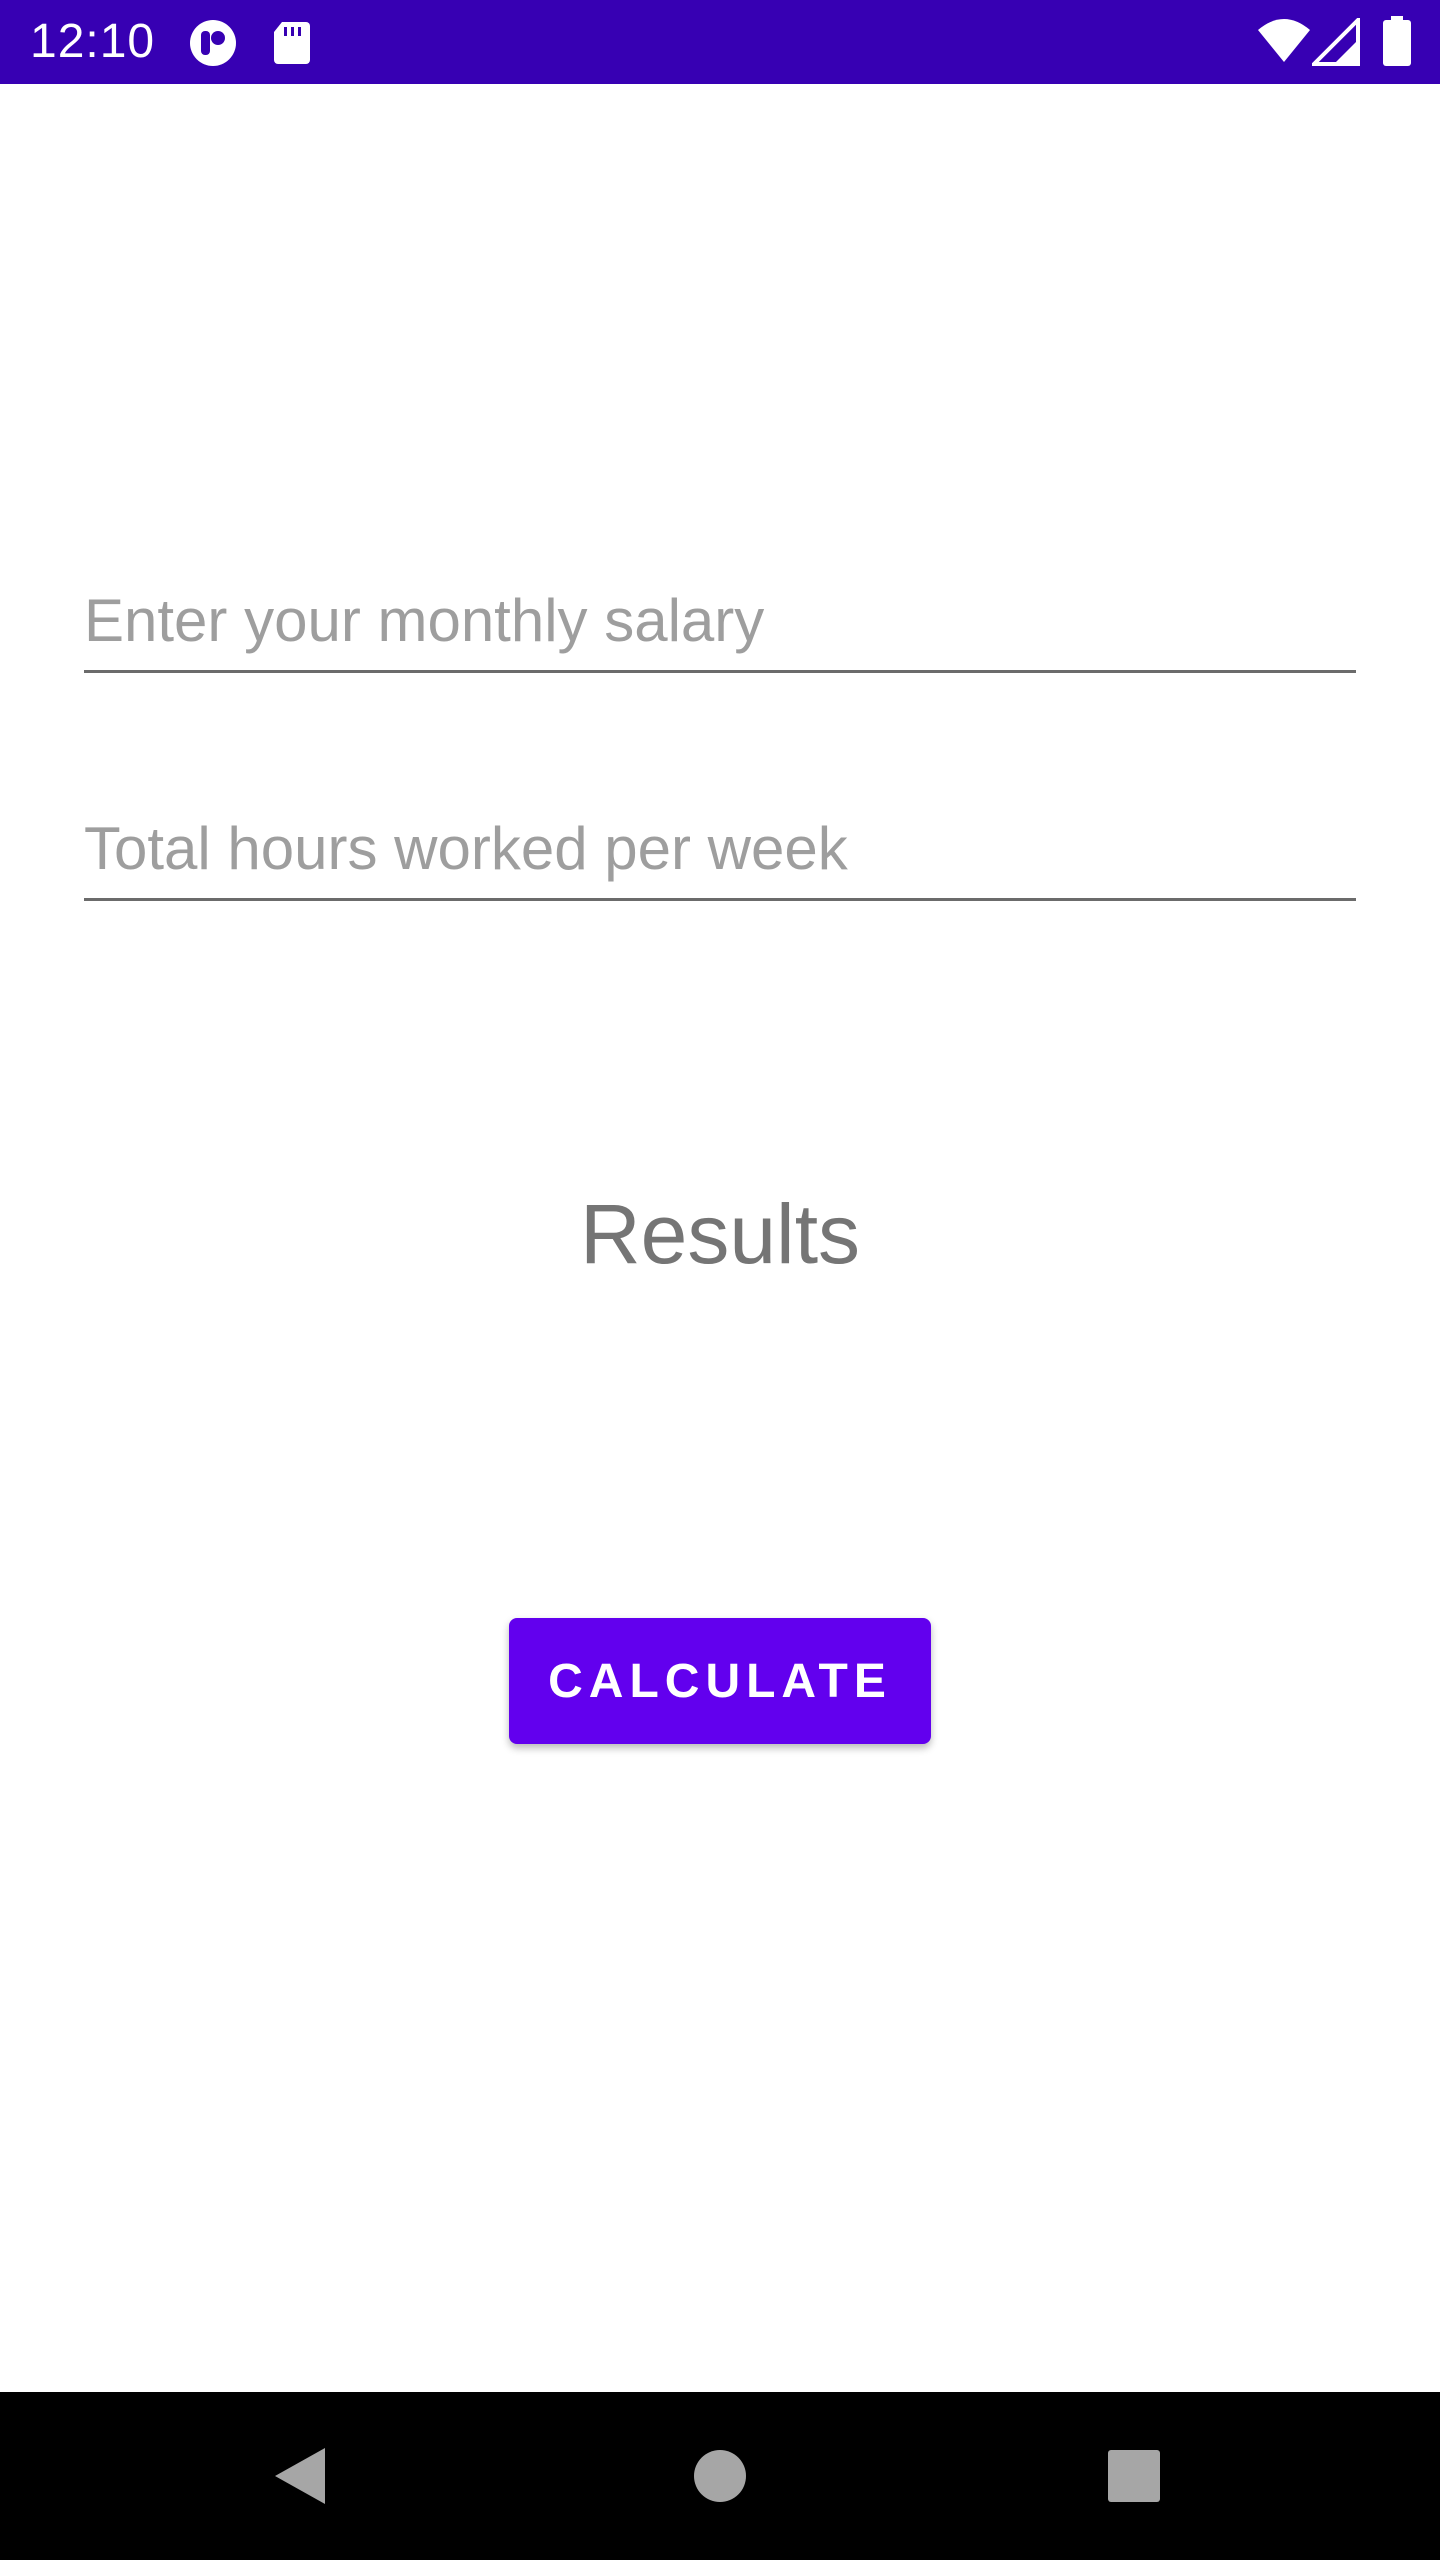  What do you see at coordinates (93, 41) in the screenshot?
I see `status-time: 12:10` at bounding box center [93, 41].